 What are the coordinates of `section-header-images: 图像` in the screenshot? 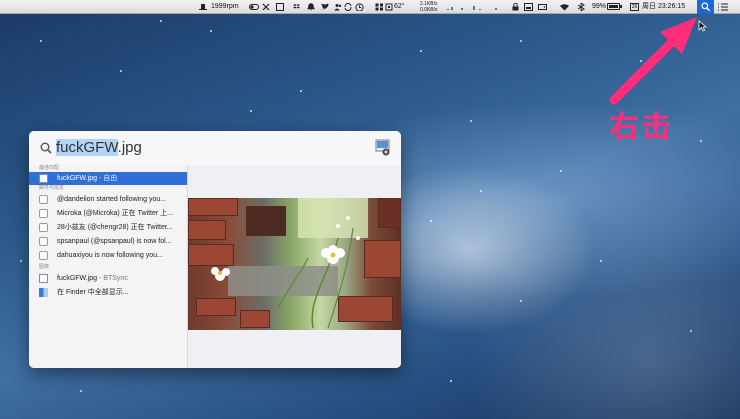 It's located at (44, 267).